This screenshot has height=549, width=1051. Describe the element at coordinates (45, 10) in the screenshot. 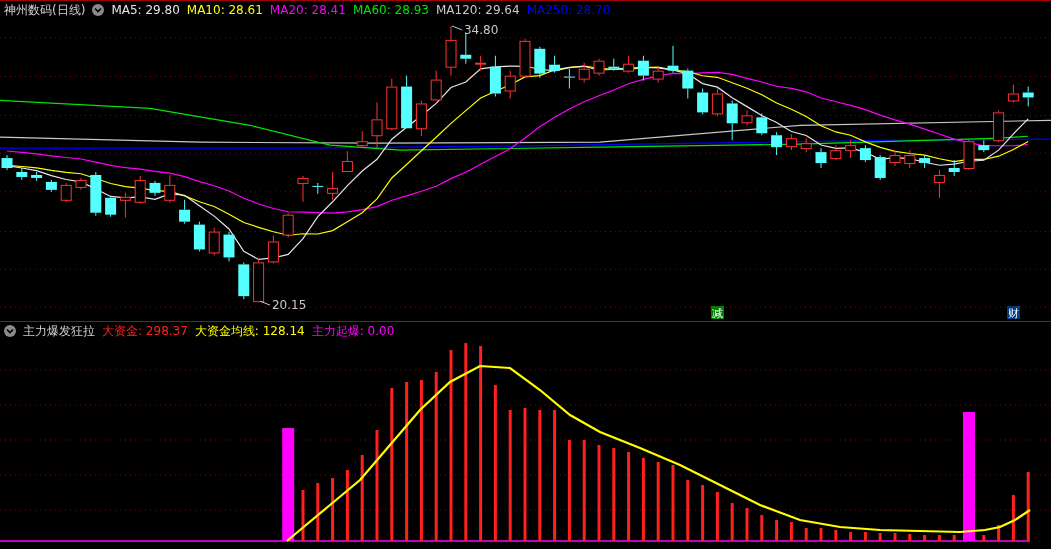

I see `chart-title: 神州数码(日线)` at that location.